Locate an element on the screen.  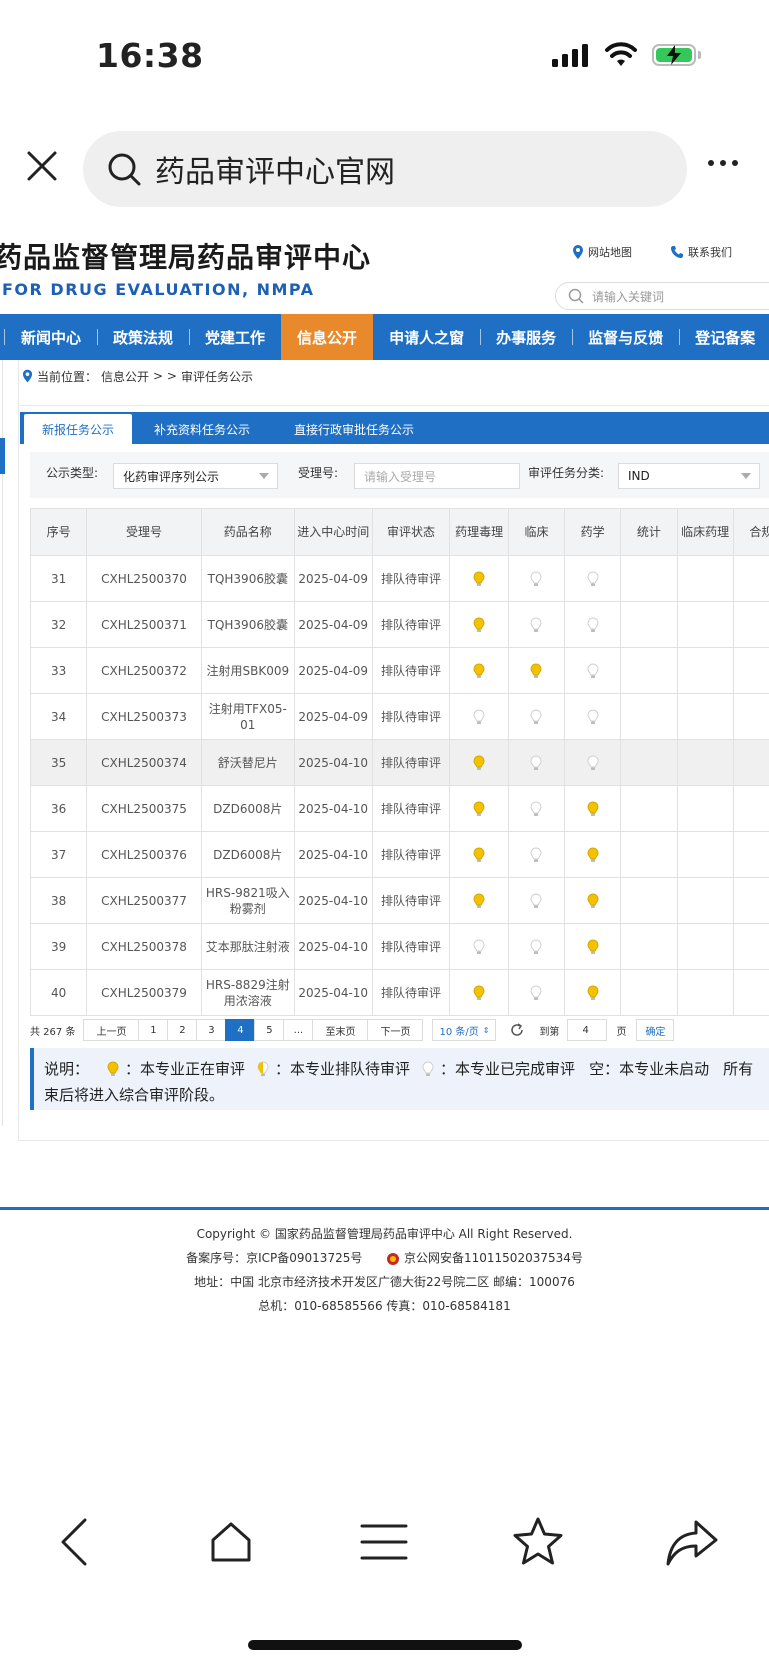
goto-page-input: 4 is located at coordinates (587, 1030).